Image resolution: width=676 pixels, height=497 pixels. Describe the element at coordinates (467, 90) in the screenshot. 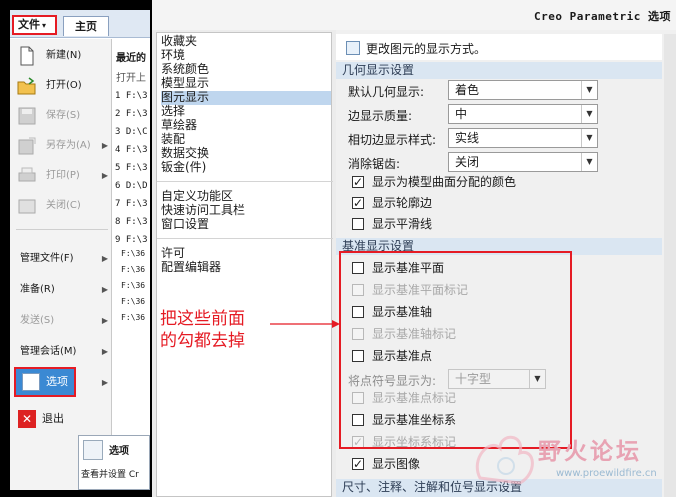

I see `select-value: 着色` at that location.